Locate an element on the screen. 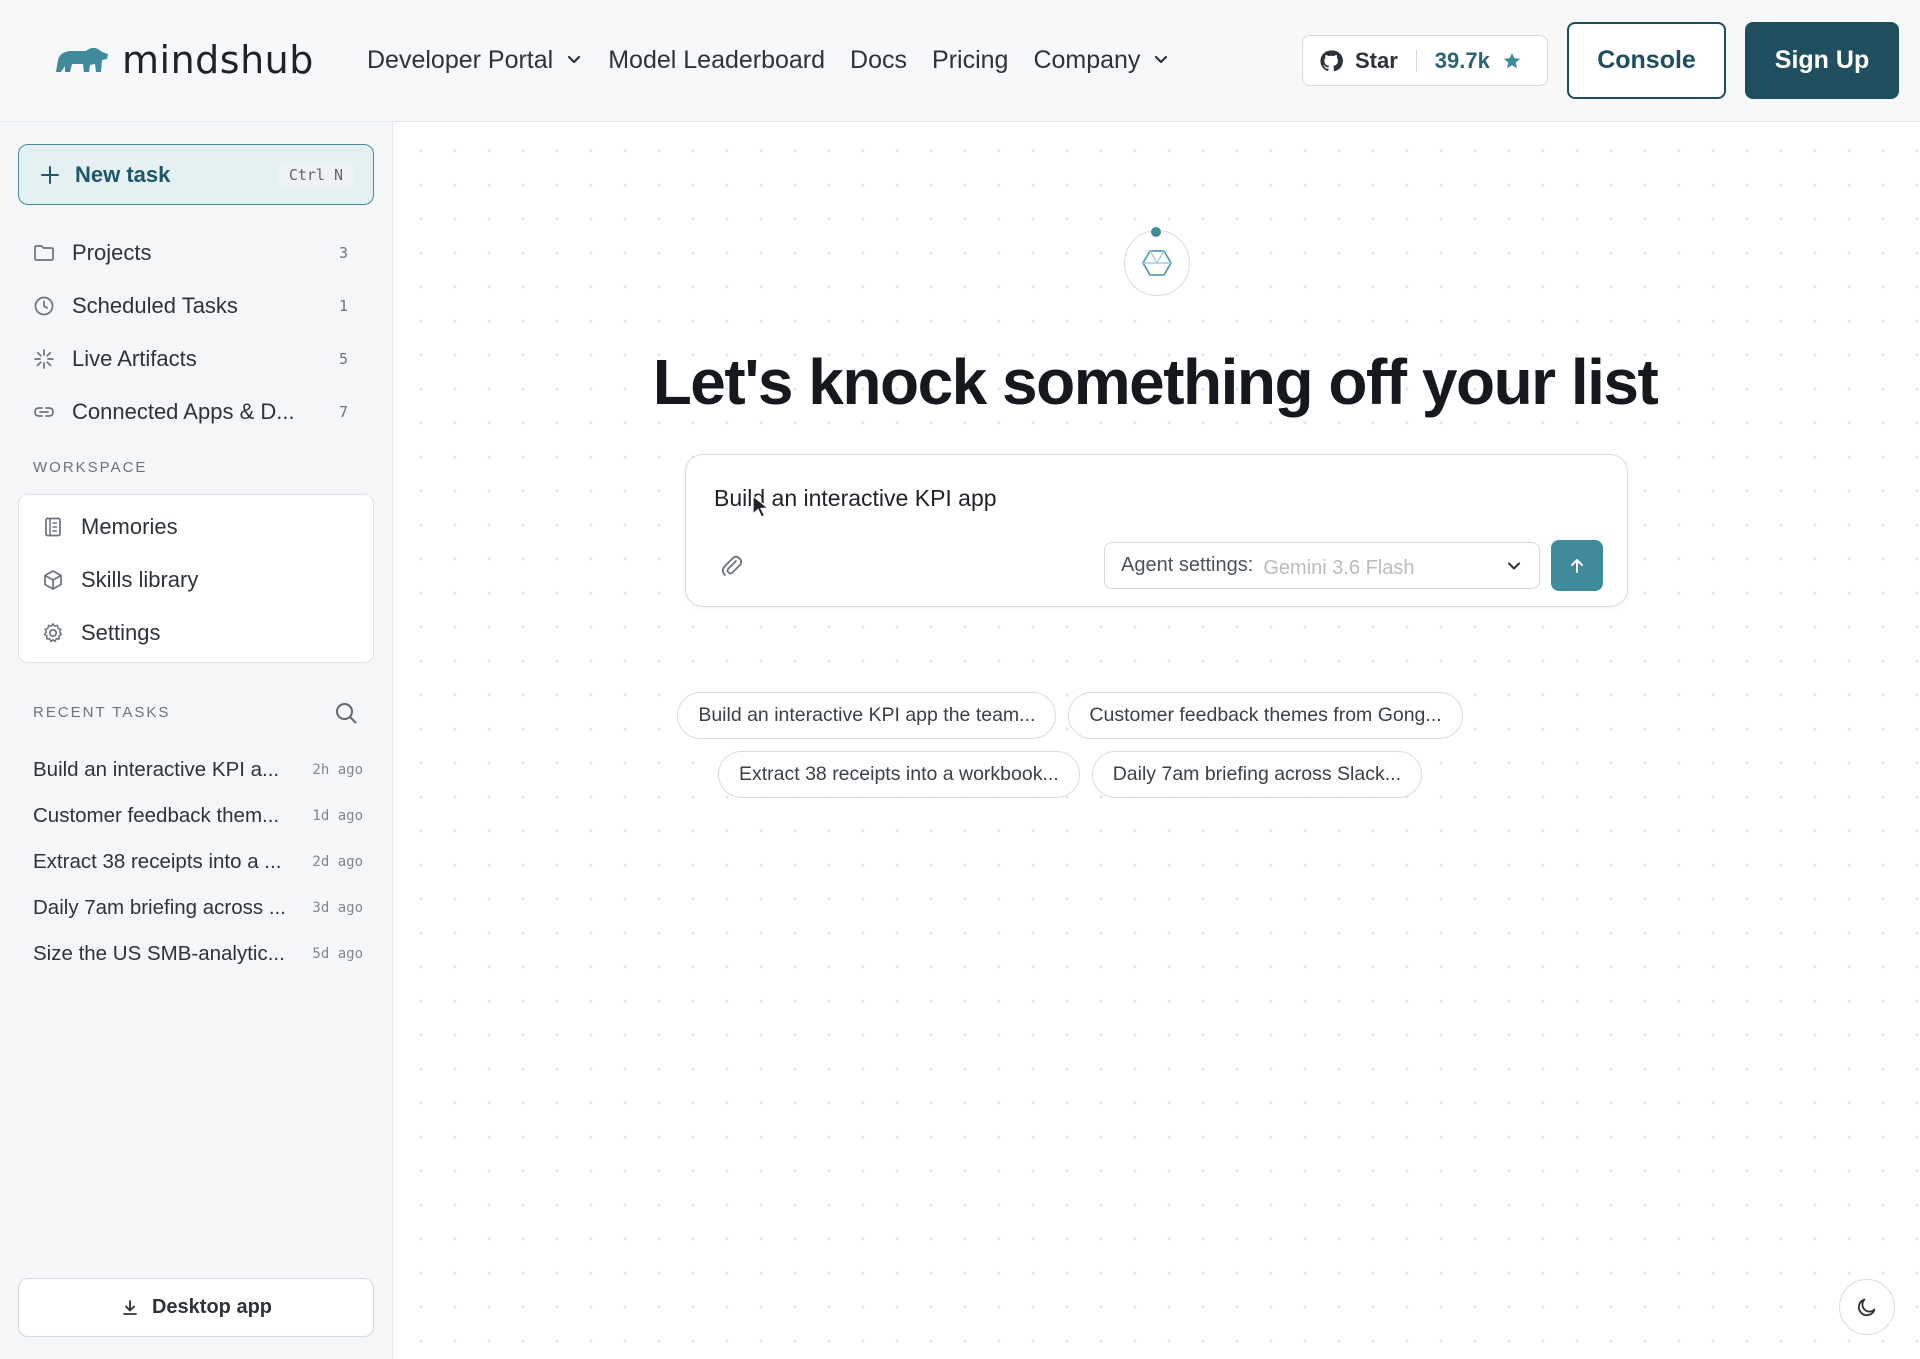 The image size is (1920, 1359). recent-task-item: Extract 38 receipts into a ... 2d ago is located at coordinates (198, 862).